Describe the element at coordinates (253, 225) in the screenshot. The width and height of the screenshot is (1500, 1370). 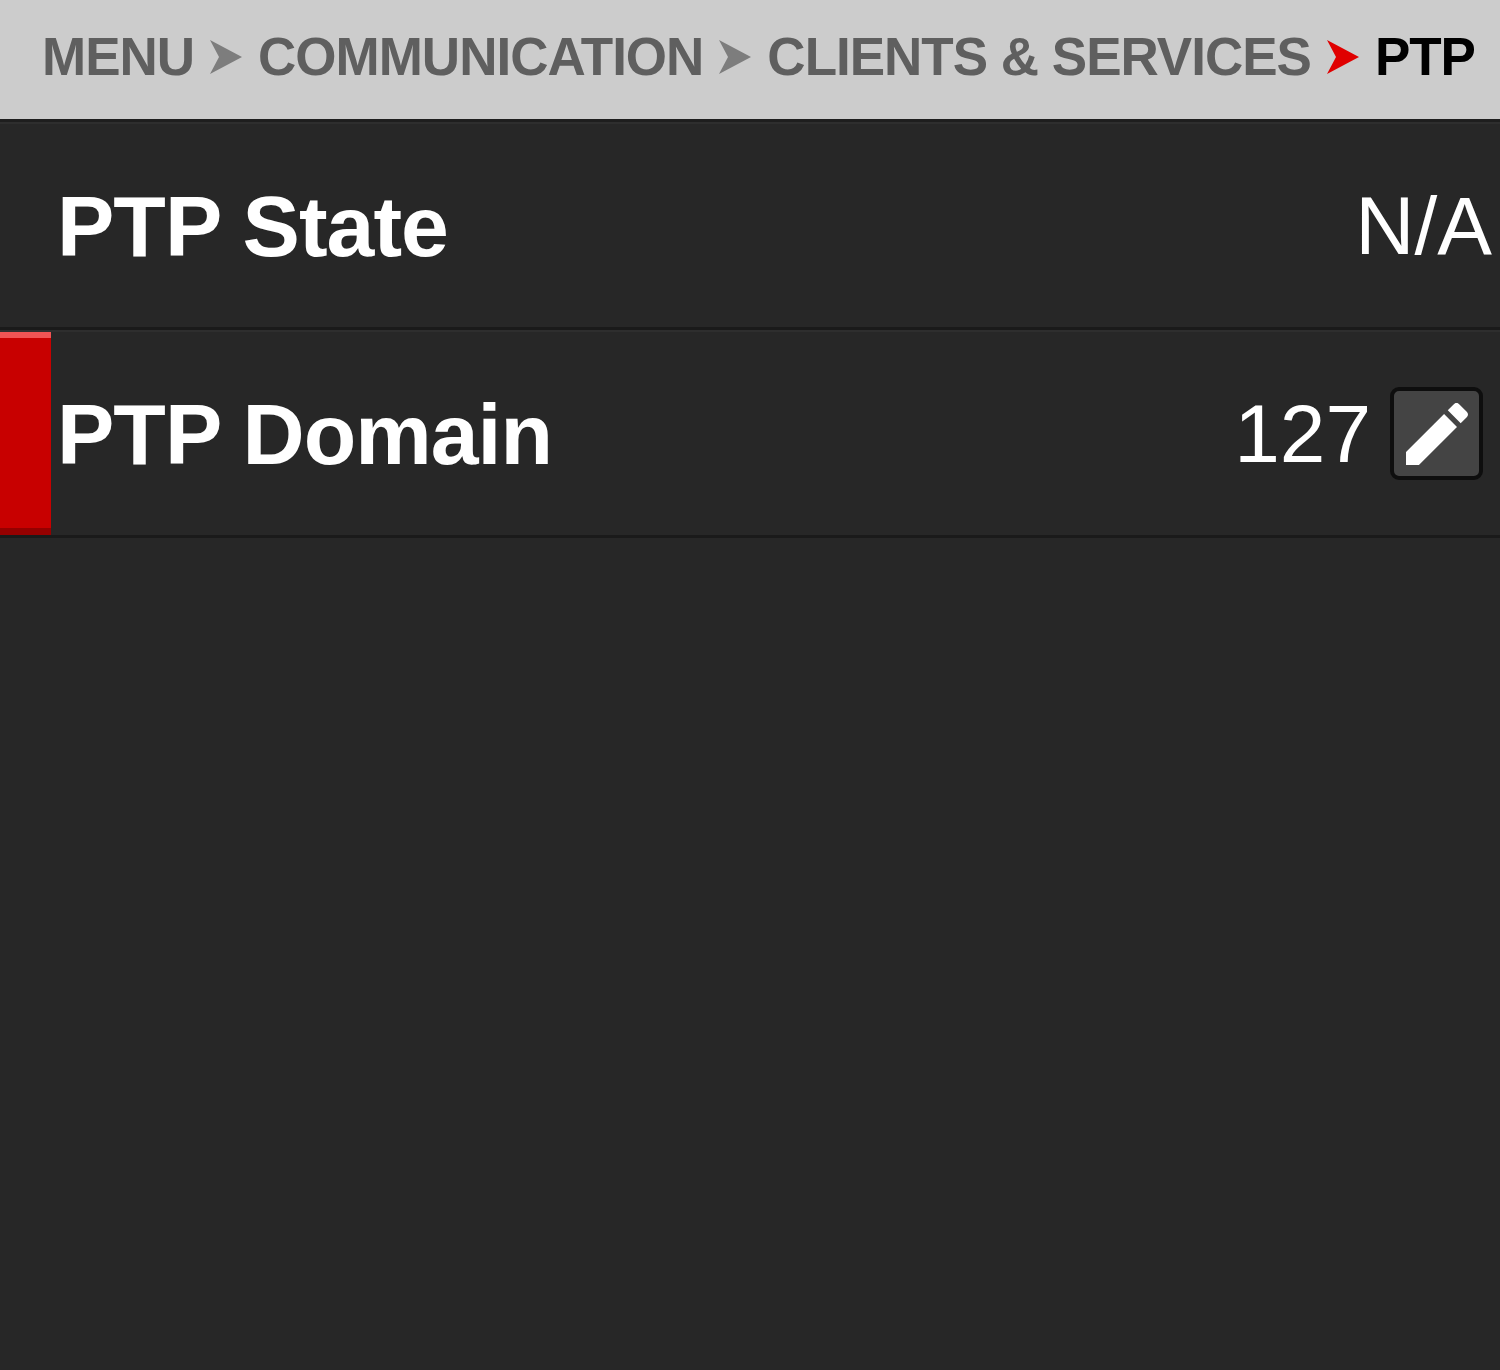
I see `setting-label: PTP State` at that location.